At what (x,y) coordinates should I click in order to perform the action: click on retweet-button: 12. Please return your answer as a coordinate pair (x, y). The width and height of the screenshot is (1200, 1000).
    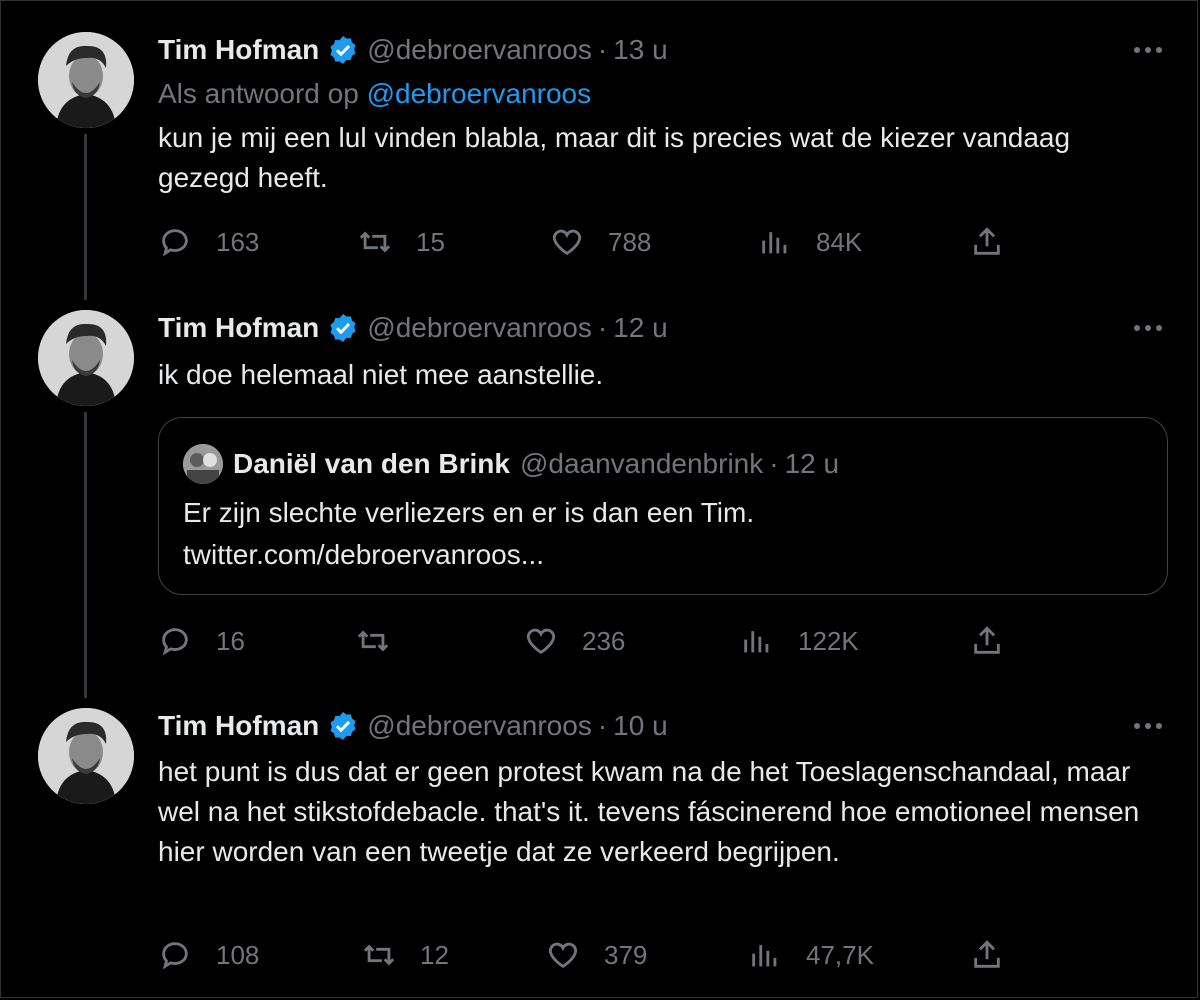
    Looking at the image, I should click on (405, 955).